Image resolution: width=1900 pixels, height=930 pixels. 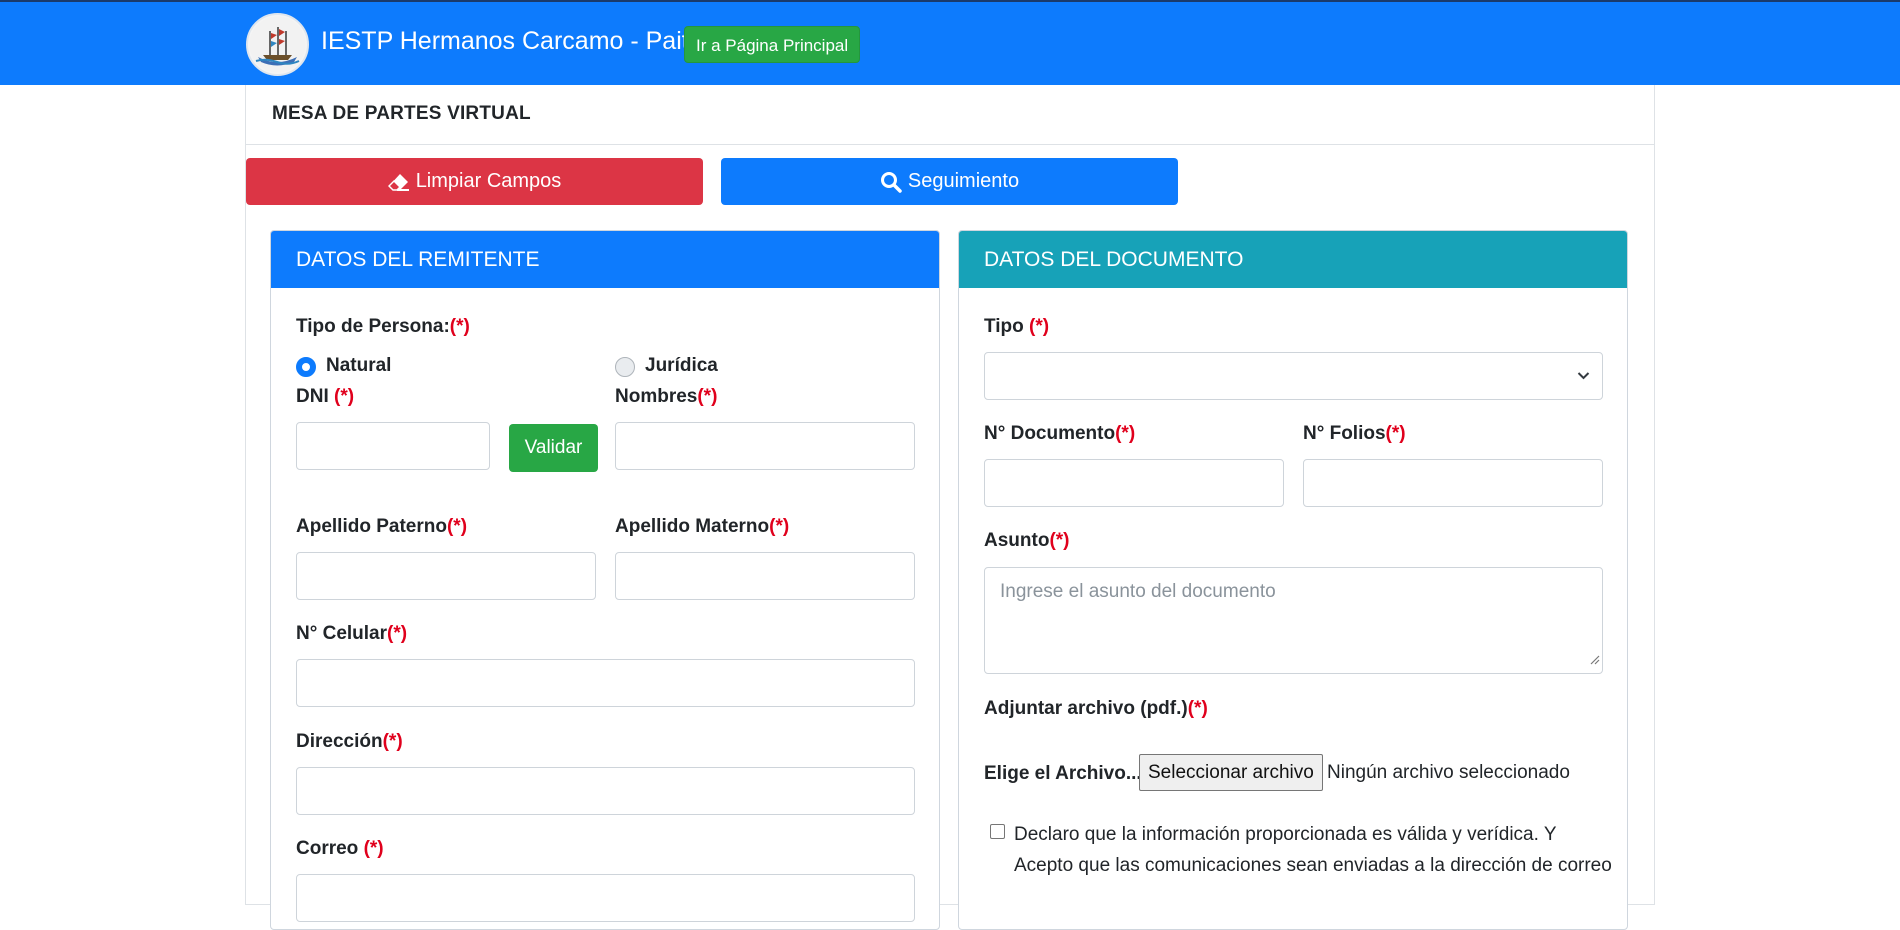 I want to click on paternal-surname-input, so click(x=446, y=576).